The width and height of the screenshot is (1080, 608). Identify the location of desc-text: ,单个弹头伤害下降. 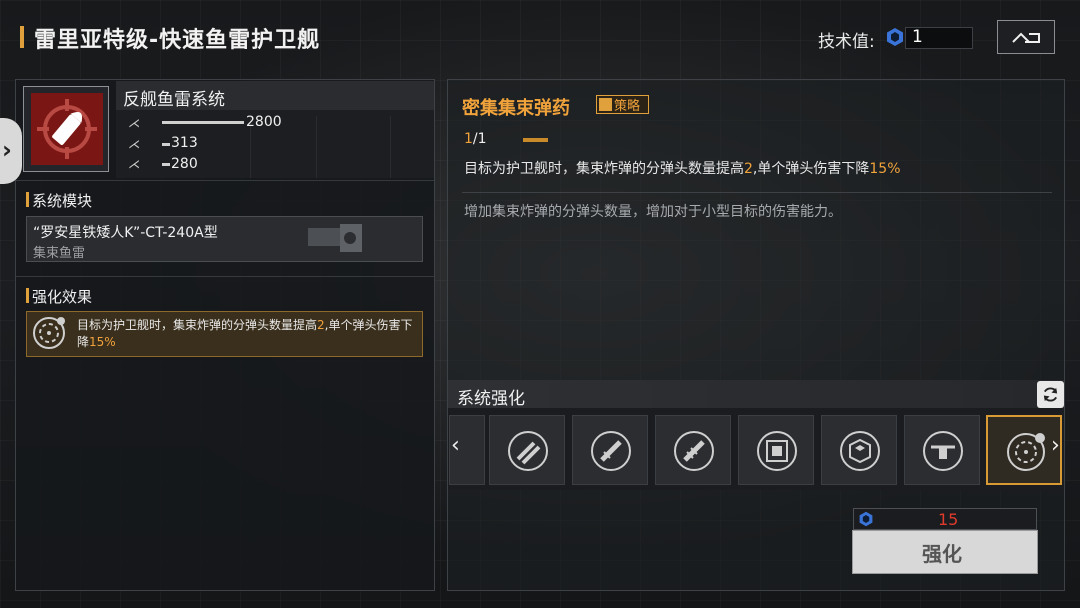
(811, 169).